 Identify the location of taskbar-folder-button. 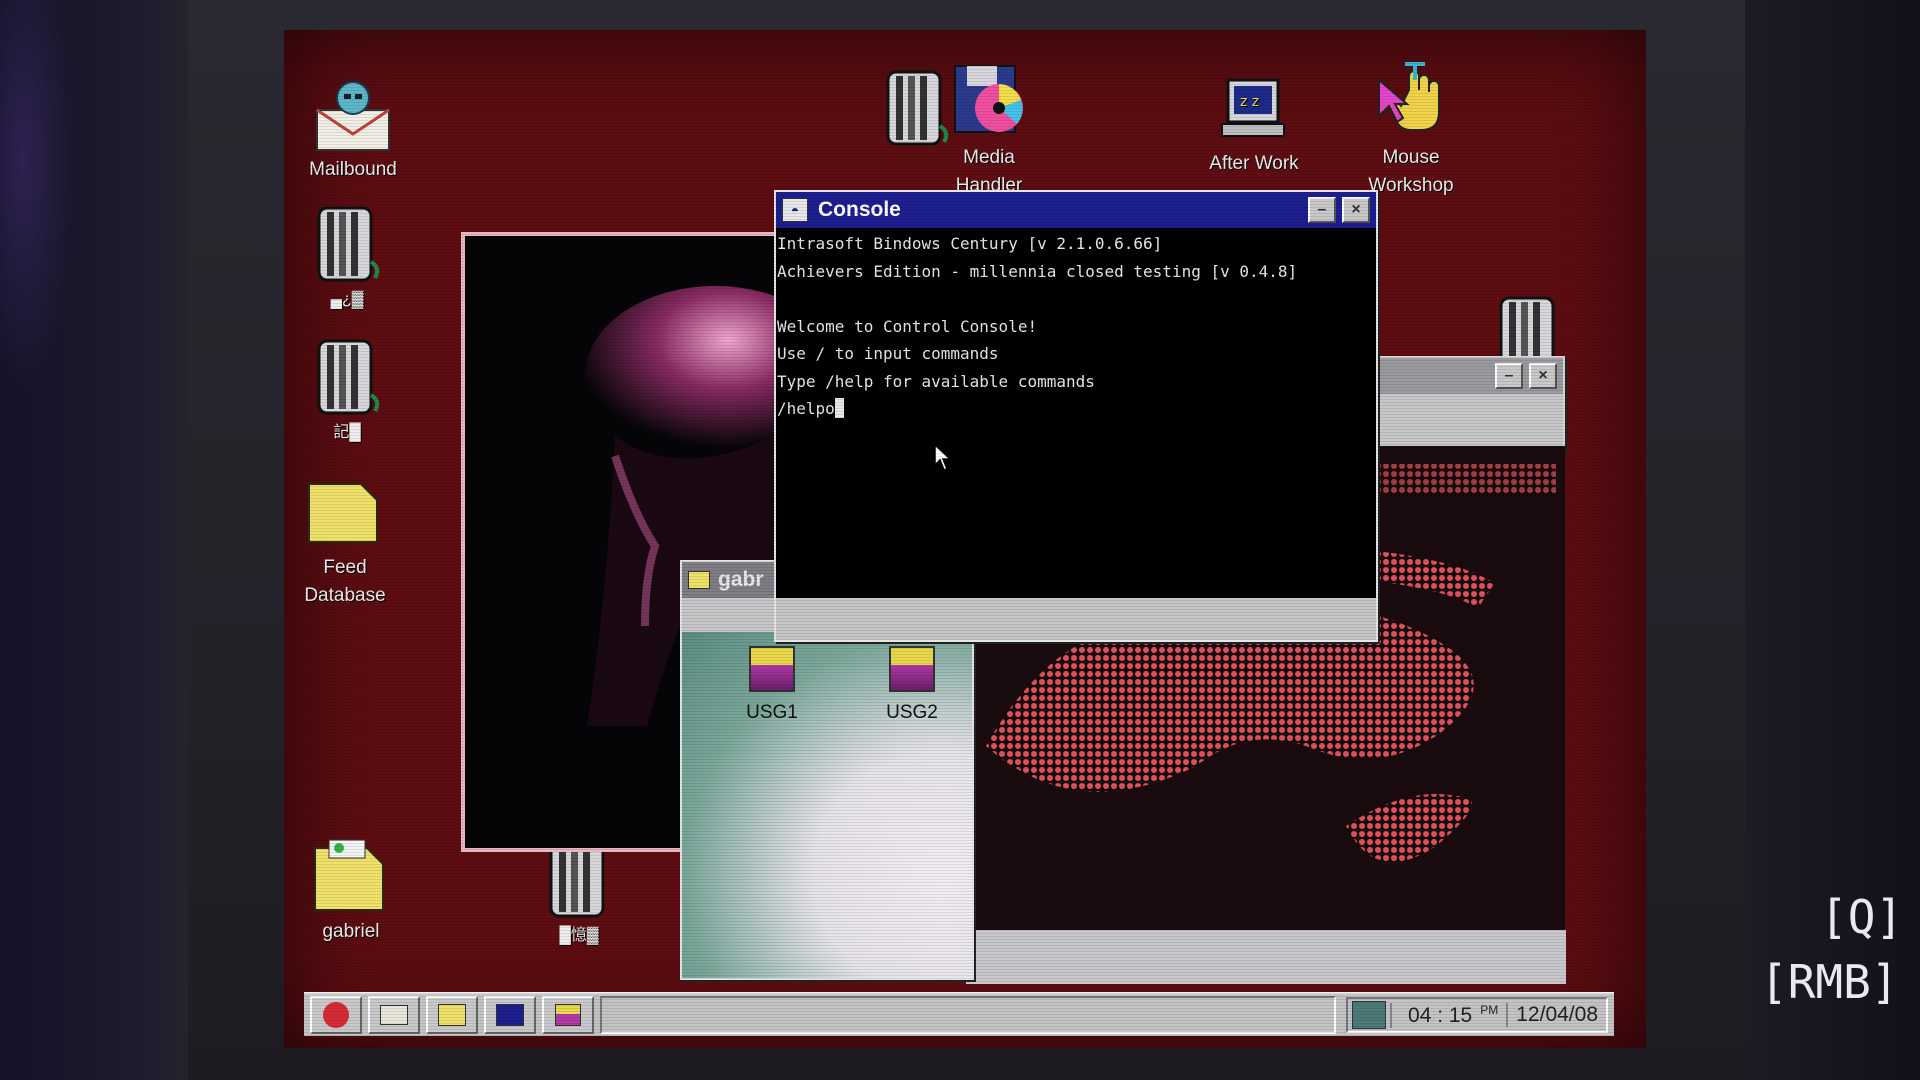
(452, 1015).